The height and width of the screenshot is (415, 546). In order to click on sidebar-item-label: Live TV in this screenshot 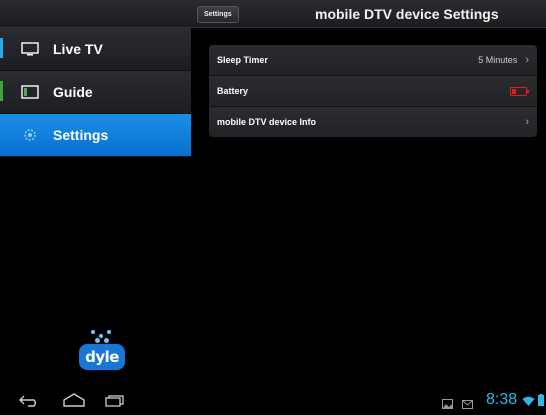, I will do `click(78, 49)`.